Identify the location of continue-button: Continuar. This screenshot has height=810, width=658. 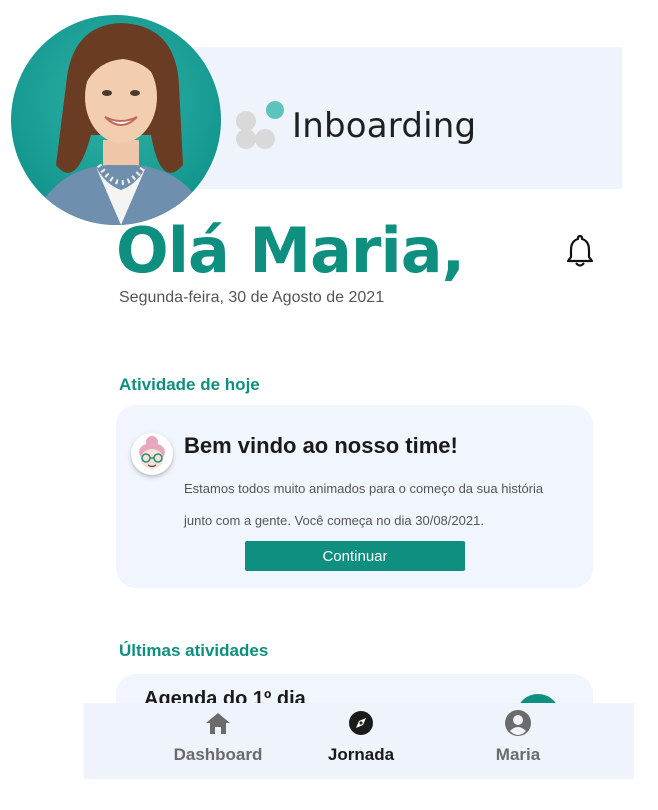
(355, 556).